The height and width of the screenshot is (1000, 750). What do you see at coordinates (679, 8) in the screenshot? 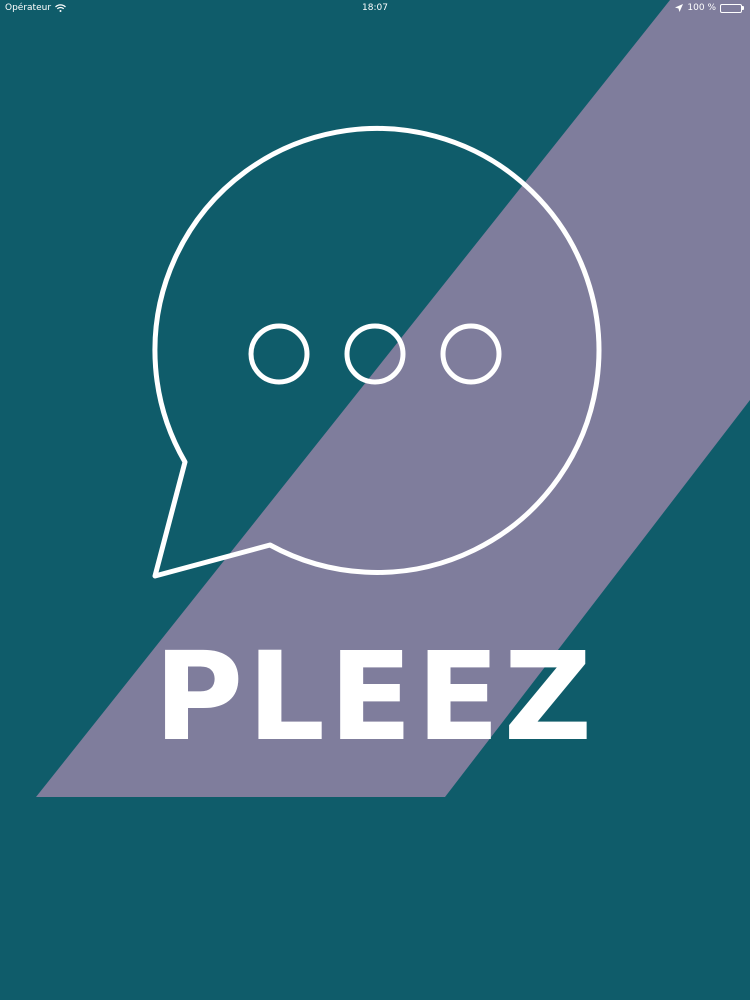
I see `location-arrow-icon` at bounding box center [679, 8].